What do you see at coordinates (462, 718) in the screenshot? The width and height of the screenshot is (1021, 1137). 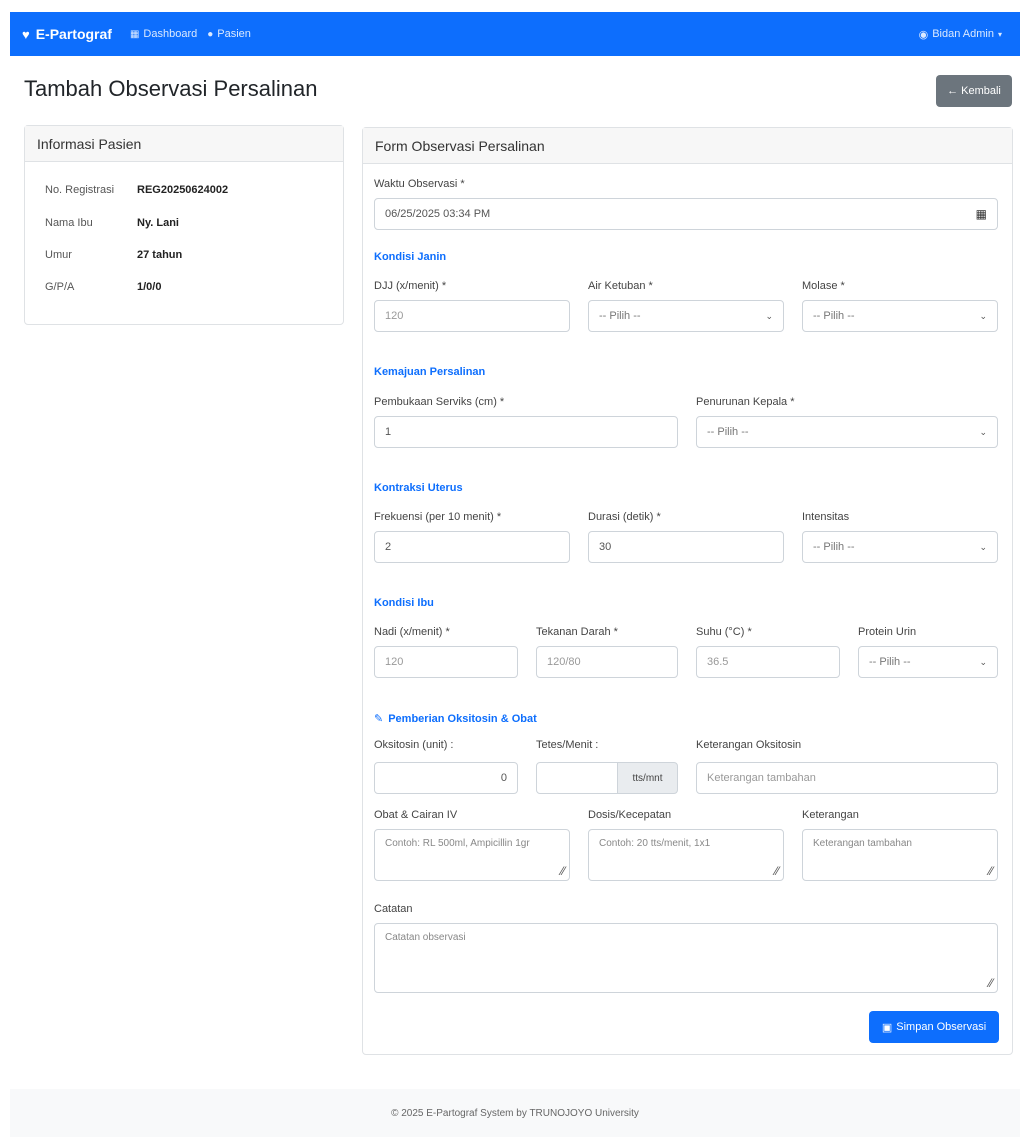 I see `section-oksitosin-label: Pemberian Oksitosin & Obat` at bounding box center [462, 718].